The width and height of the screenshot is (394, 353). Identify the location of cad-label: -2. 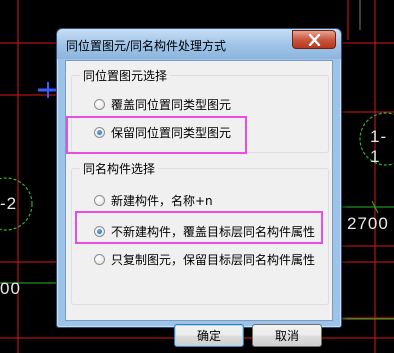
(9, 203).